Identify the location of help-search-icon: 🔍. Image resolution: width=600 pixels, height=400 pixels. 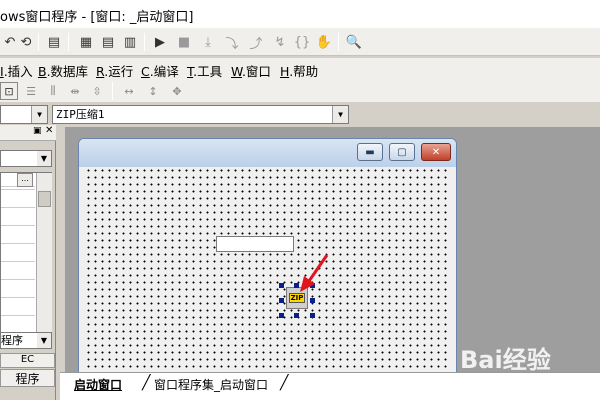
(354, 42).